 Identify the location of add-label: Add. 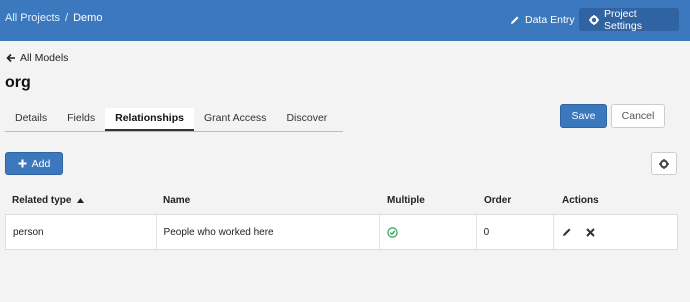
(41, 163).